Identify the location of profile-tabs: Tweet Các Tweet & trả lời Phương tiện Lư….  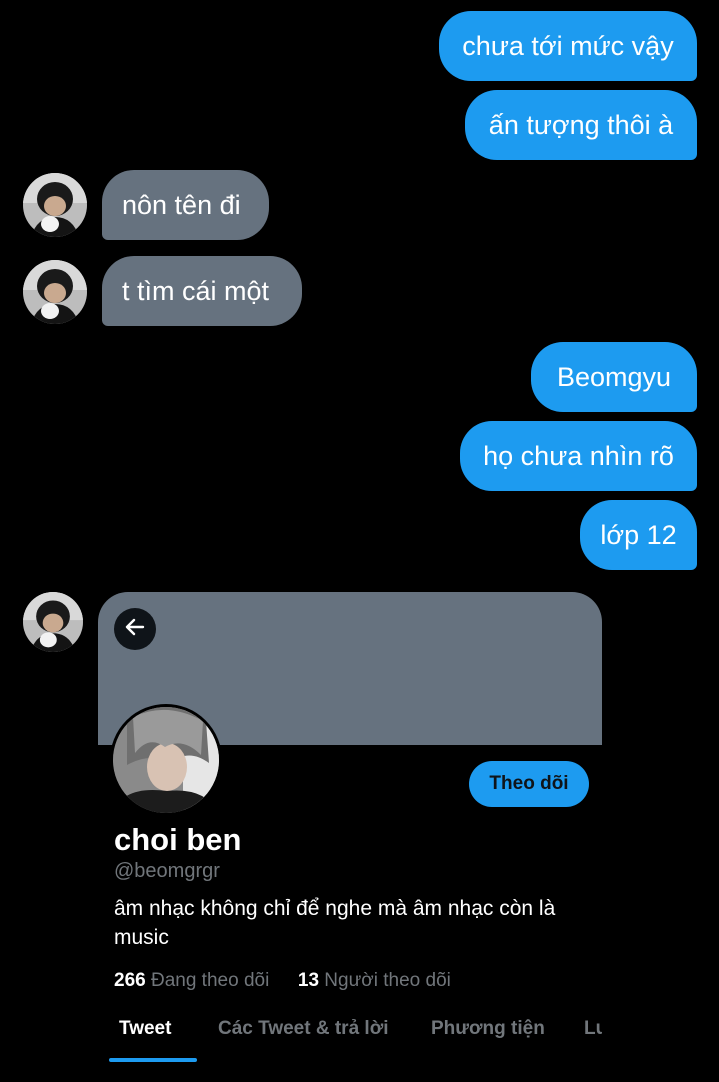
(350, 1042).